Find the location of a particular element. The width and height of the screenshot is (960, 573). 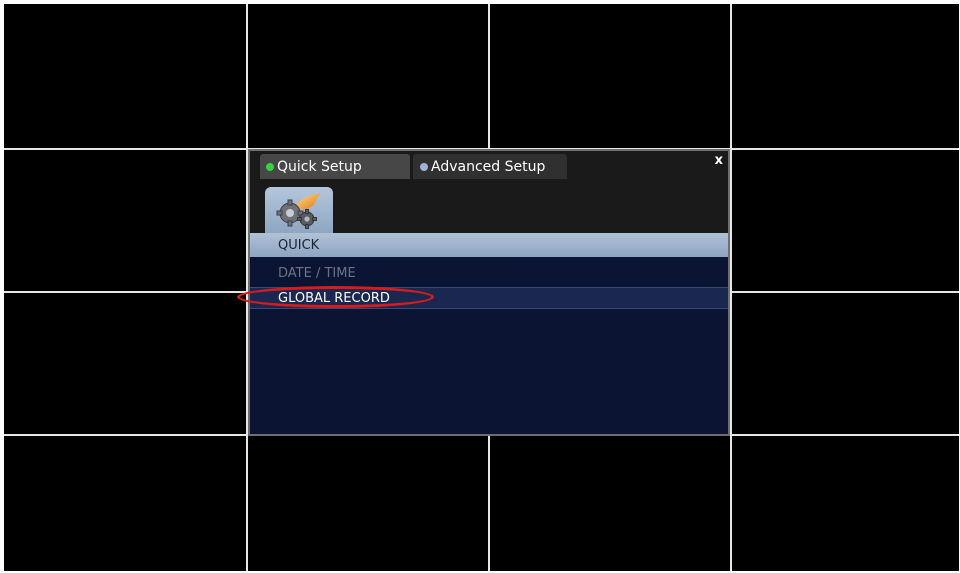

tab-label: Advanced Setup is located at coordinates (488, 166).